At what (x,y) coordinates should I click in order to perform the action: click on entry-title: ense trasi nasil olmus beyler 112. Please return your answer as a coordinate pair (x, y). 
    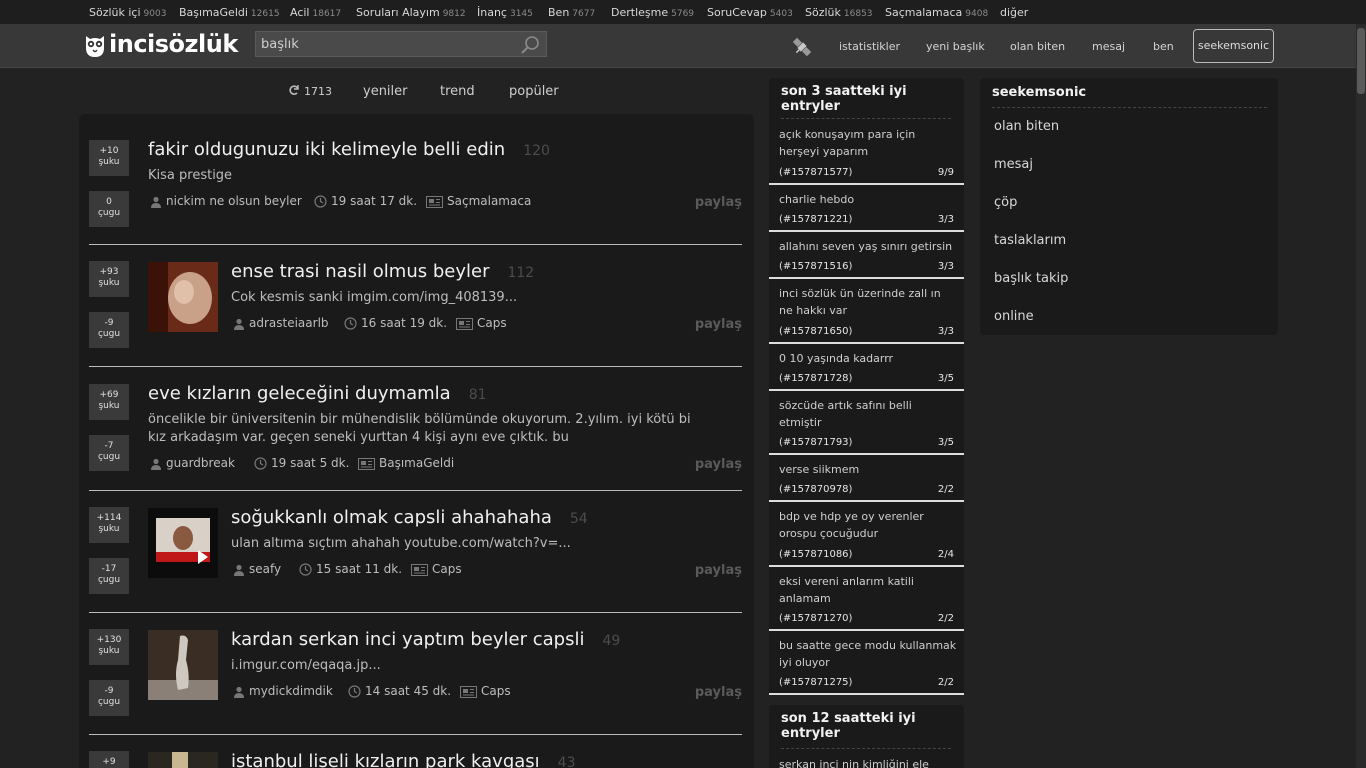
    Looking at the image, I should click on (382, 271).